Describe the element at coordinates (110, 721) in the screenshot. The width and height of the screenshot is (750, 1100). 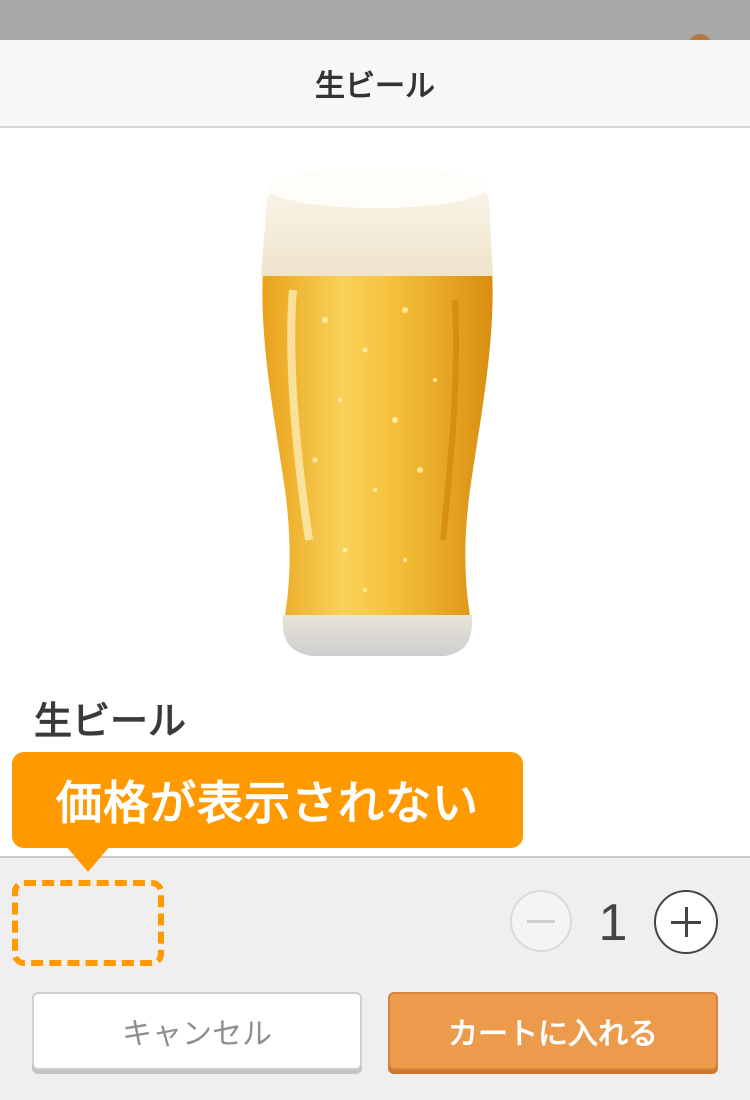
I see `product-name: 生ビール` at that location.